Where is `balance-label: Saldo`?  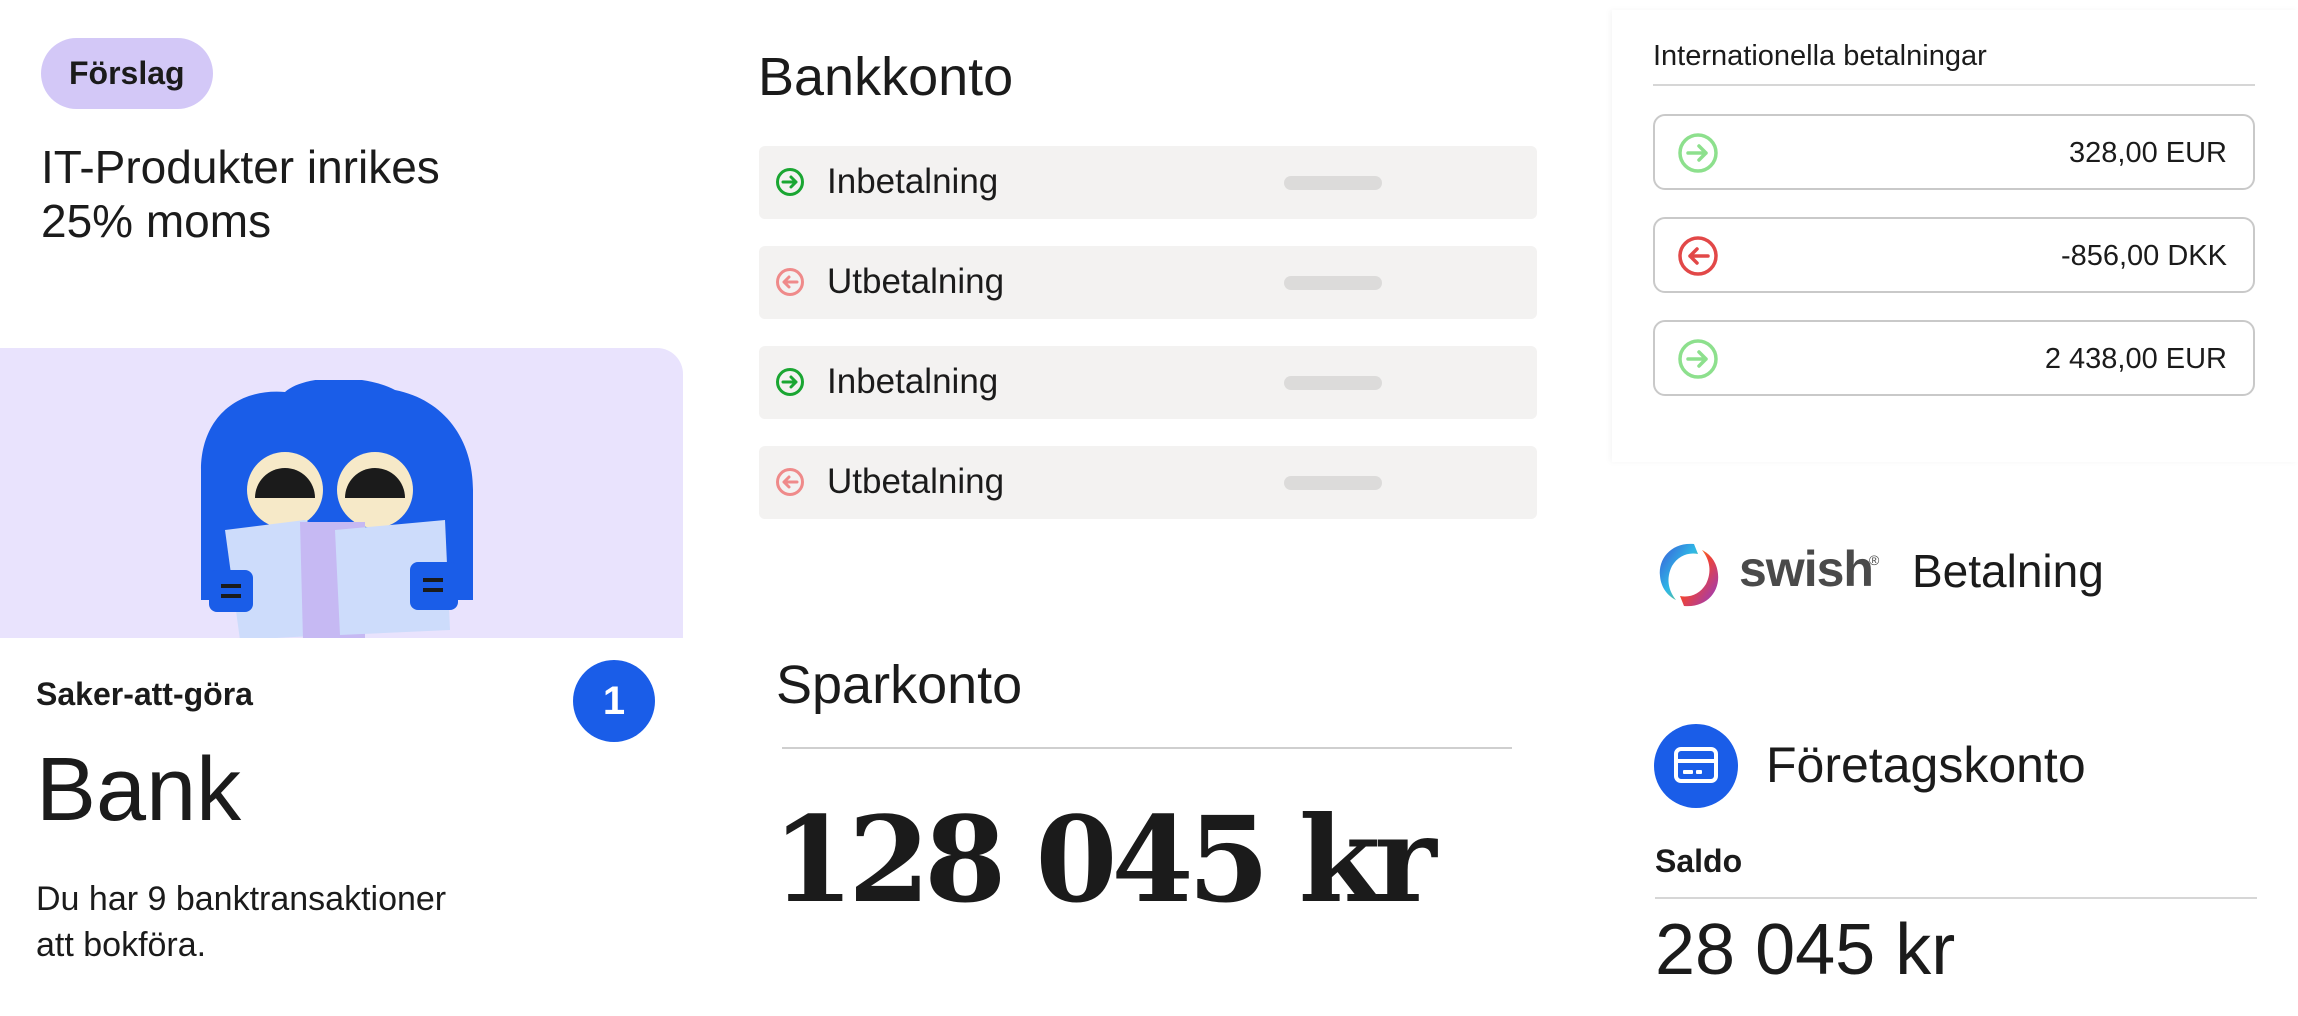 balance-label: Saldo is located at coordinates (1699, 861).